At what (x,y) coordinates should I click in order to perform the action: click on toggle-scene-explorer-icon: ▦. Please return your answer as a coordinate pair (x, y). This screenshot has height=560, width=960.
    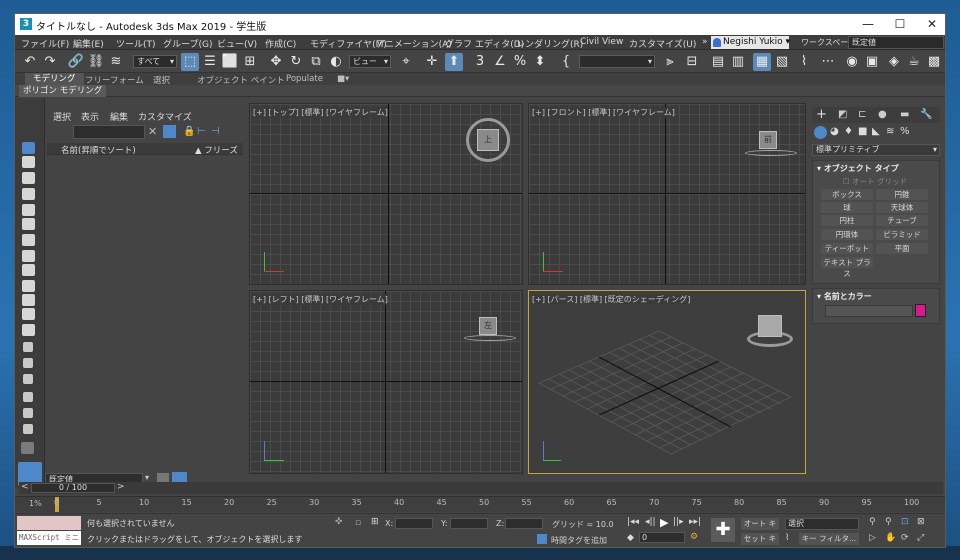
    Looking at the image, I should click on (762, 62).